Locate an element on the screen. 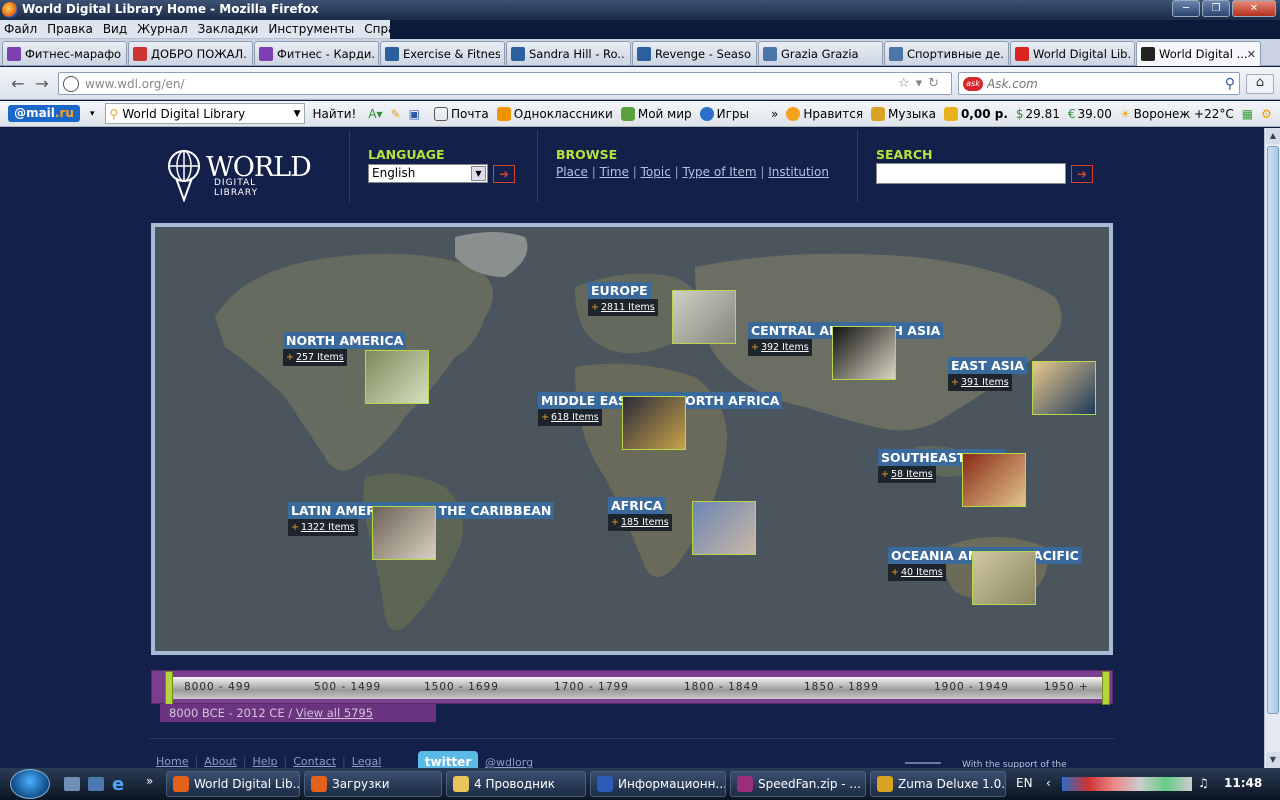 The height and width of the screenshot is (800, 1280). url-input is located at coordinates (475, 83).